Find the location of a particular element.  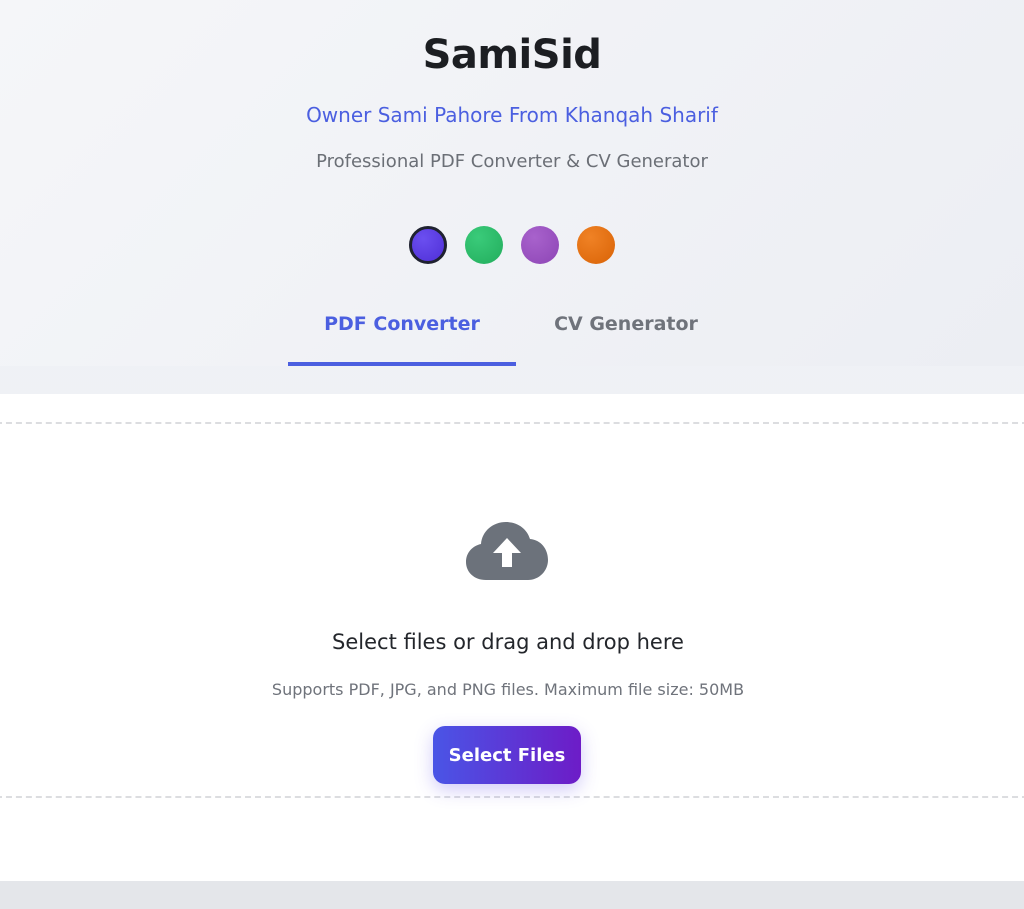

owner-subtitle: Owner Sami Pahore From Khanqah Sharif is located at coordinates (512, 115).